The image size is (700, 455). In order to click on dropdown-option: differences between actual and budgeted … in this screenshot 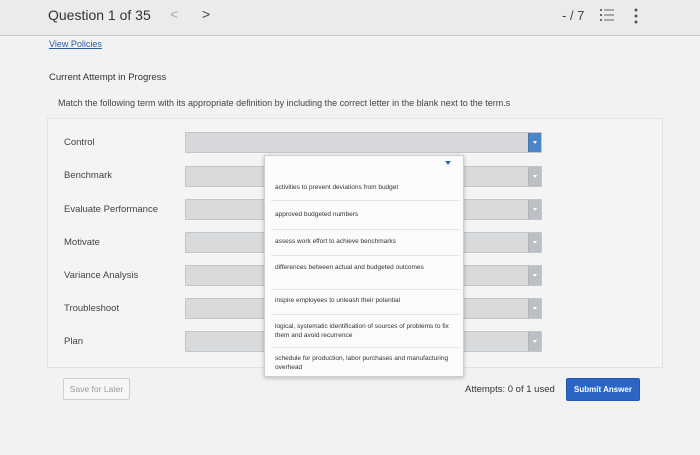, I will do `click(364, 267)`.